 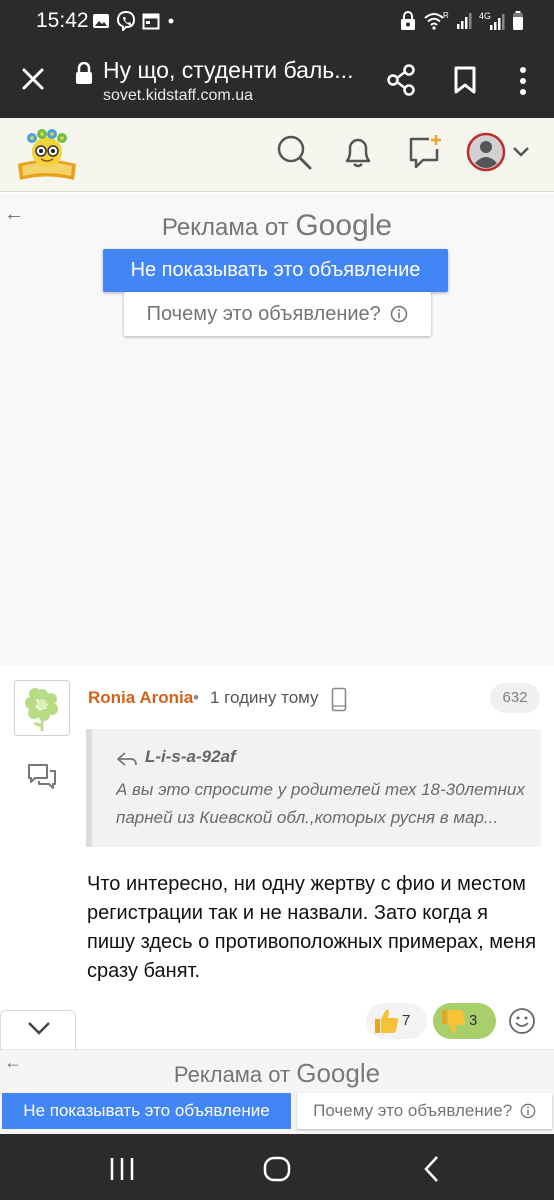 I want to click on post-author-avatar, so click(x=42, y=708).